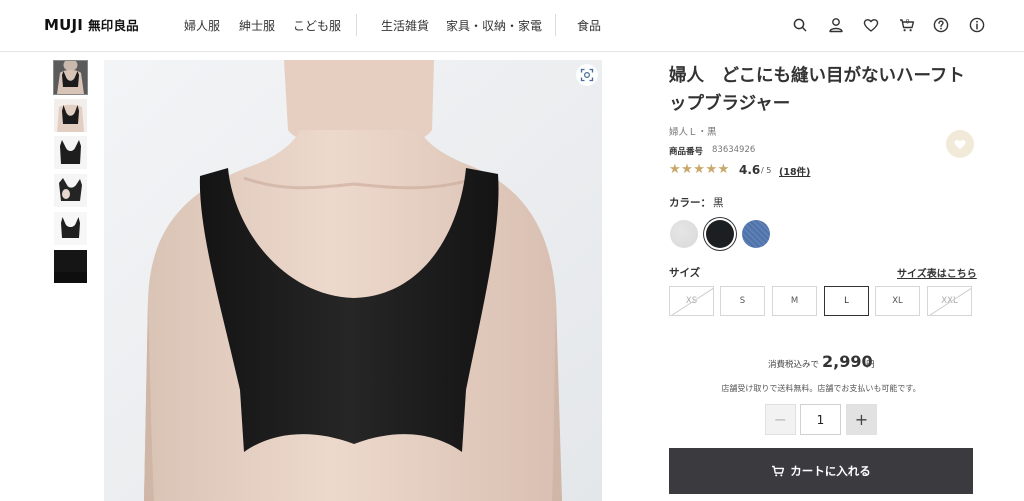  What do you see at coordinates (494, 25) in the screenshot?
I see `nav-furniture: 家具・収納・家電` at bounding box center [494, 25].